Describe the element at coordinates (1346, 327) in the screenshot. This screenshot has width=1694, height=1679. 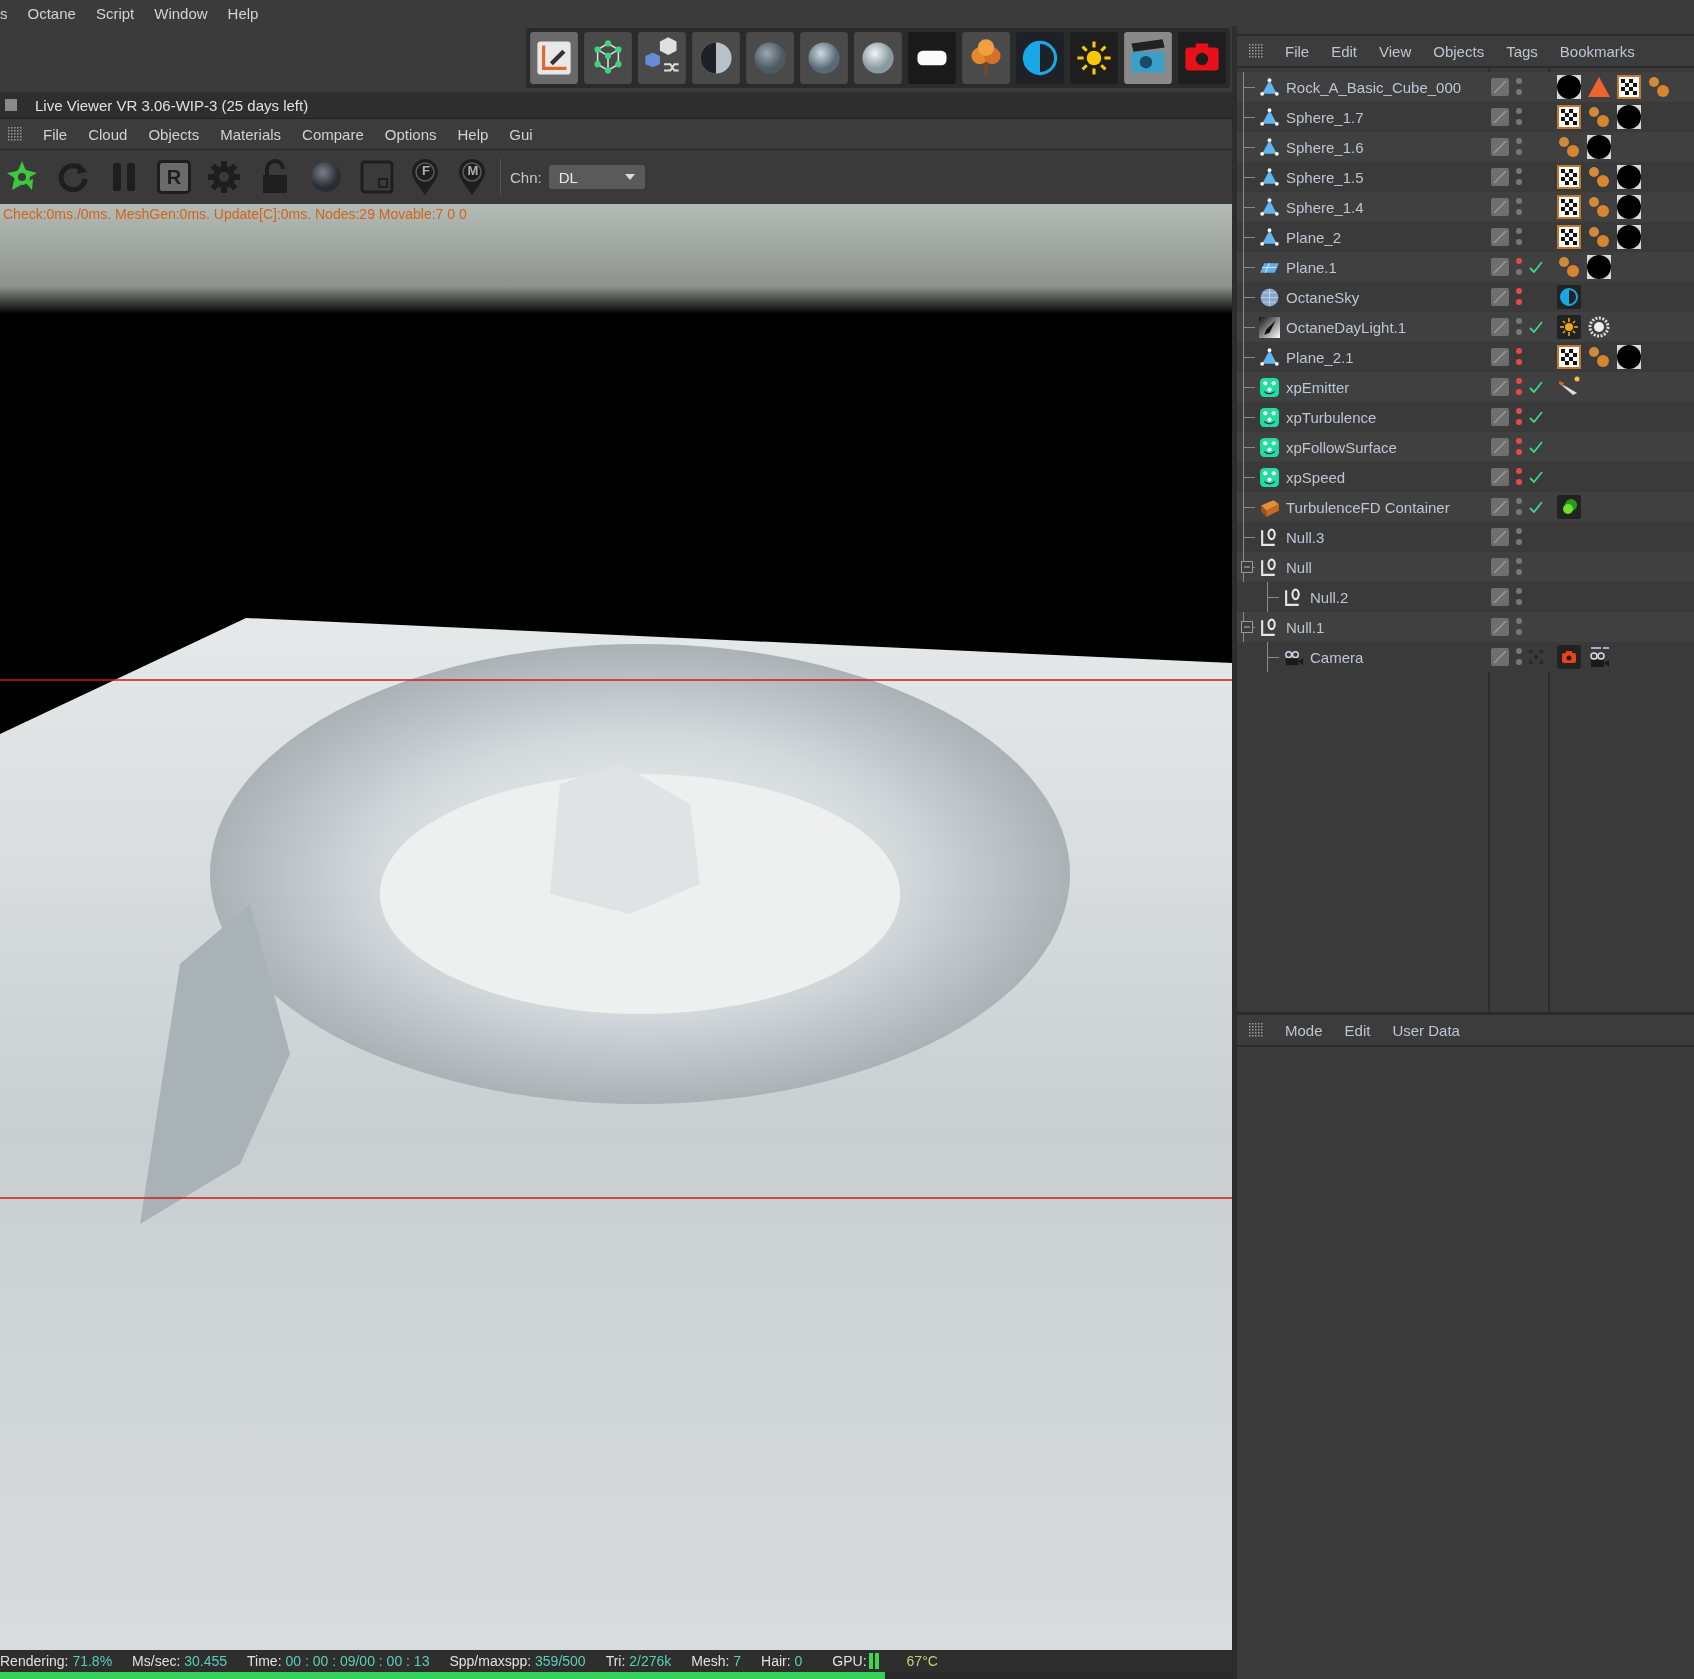
I see `object-name: OctaneDayLight.1` at that location.